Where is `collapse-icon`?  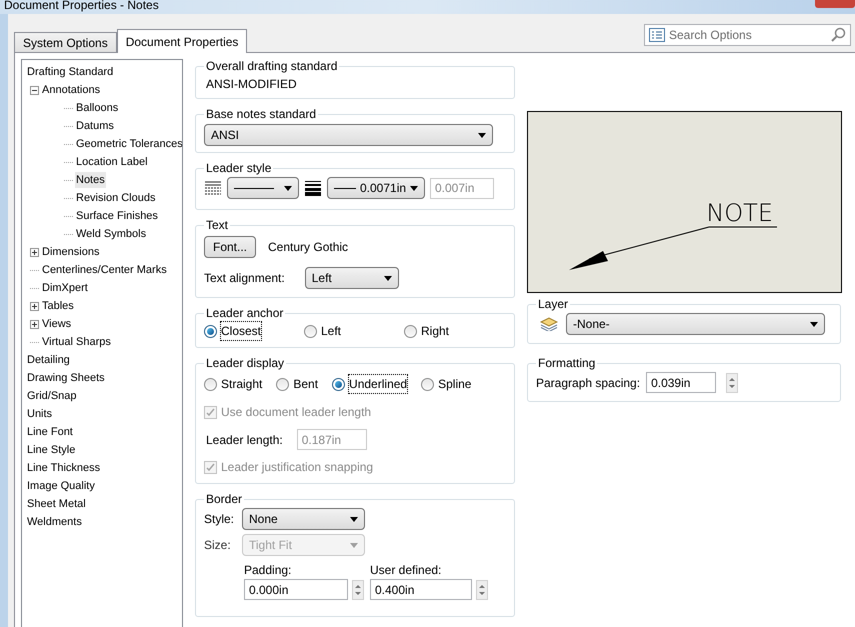 collapse-icon is located at coordinates (34, 90).